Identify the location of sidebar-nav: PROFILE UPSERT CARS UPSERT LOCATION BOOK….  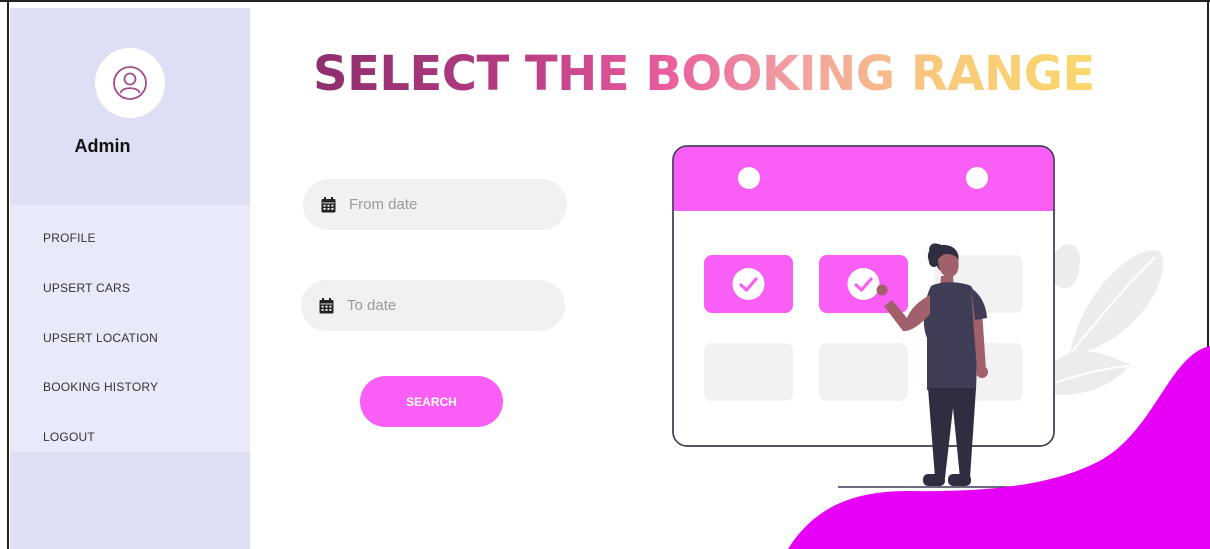
(130, 328).